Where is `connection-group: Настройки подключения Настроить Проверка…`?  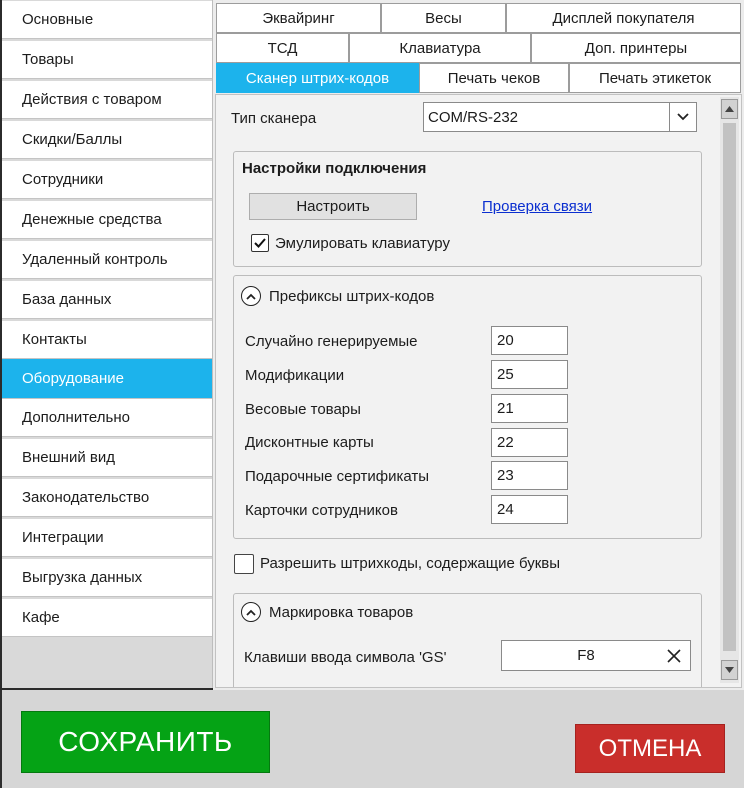 connection-group: Настройки подключения Настроить Проверка… is located at coordinates (467, 209).